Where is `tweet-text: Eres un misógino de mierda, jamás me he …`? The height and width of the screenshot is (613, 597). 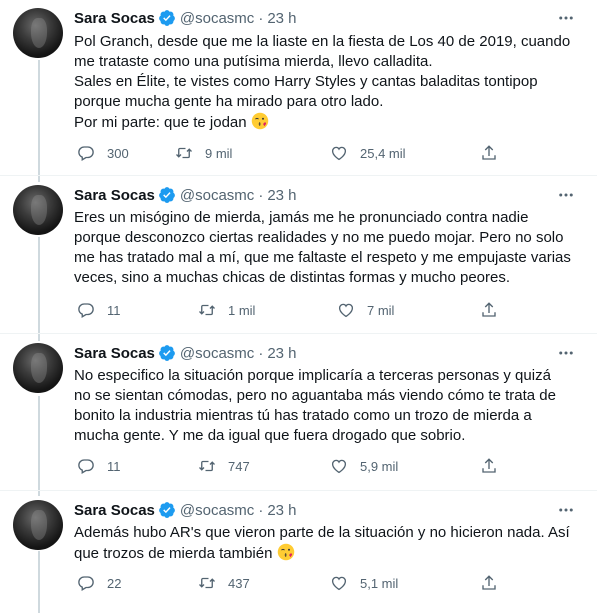
tweet-text: Eres un misógino de mierda, jamás me he … is located at coordinates (322, 247).